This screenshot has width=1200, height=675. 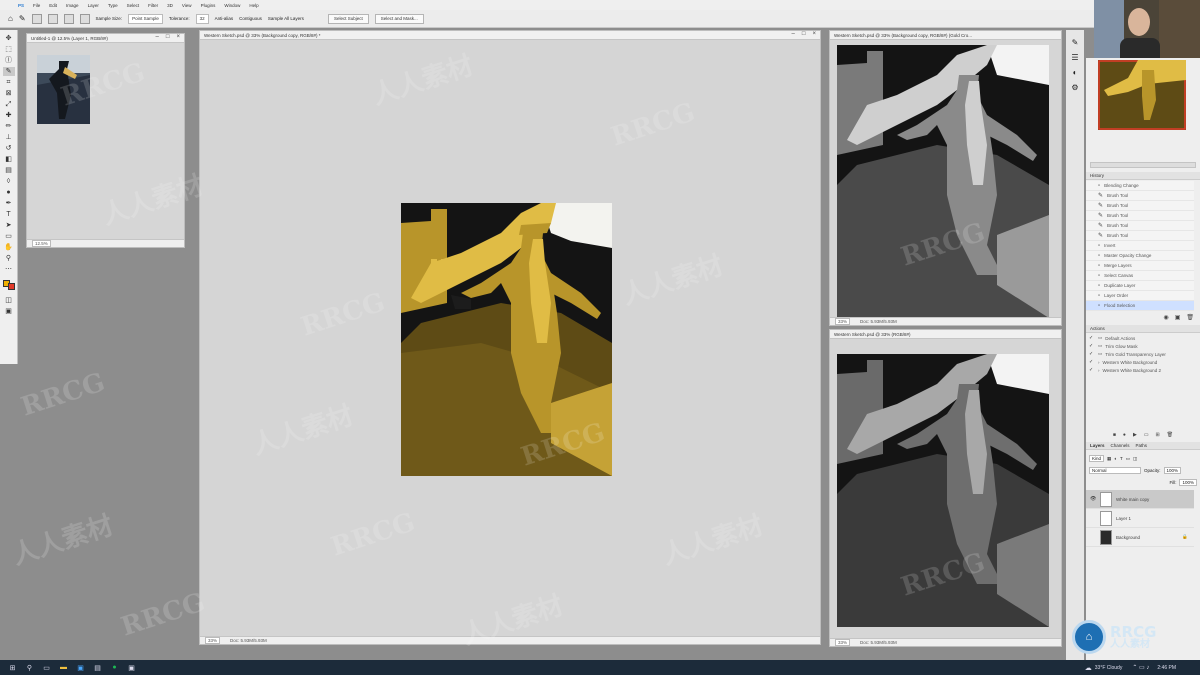 I want to click on brush-tool-icon: ✏, so click(x=9, y=126).